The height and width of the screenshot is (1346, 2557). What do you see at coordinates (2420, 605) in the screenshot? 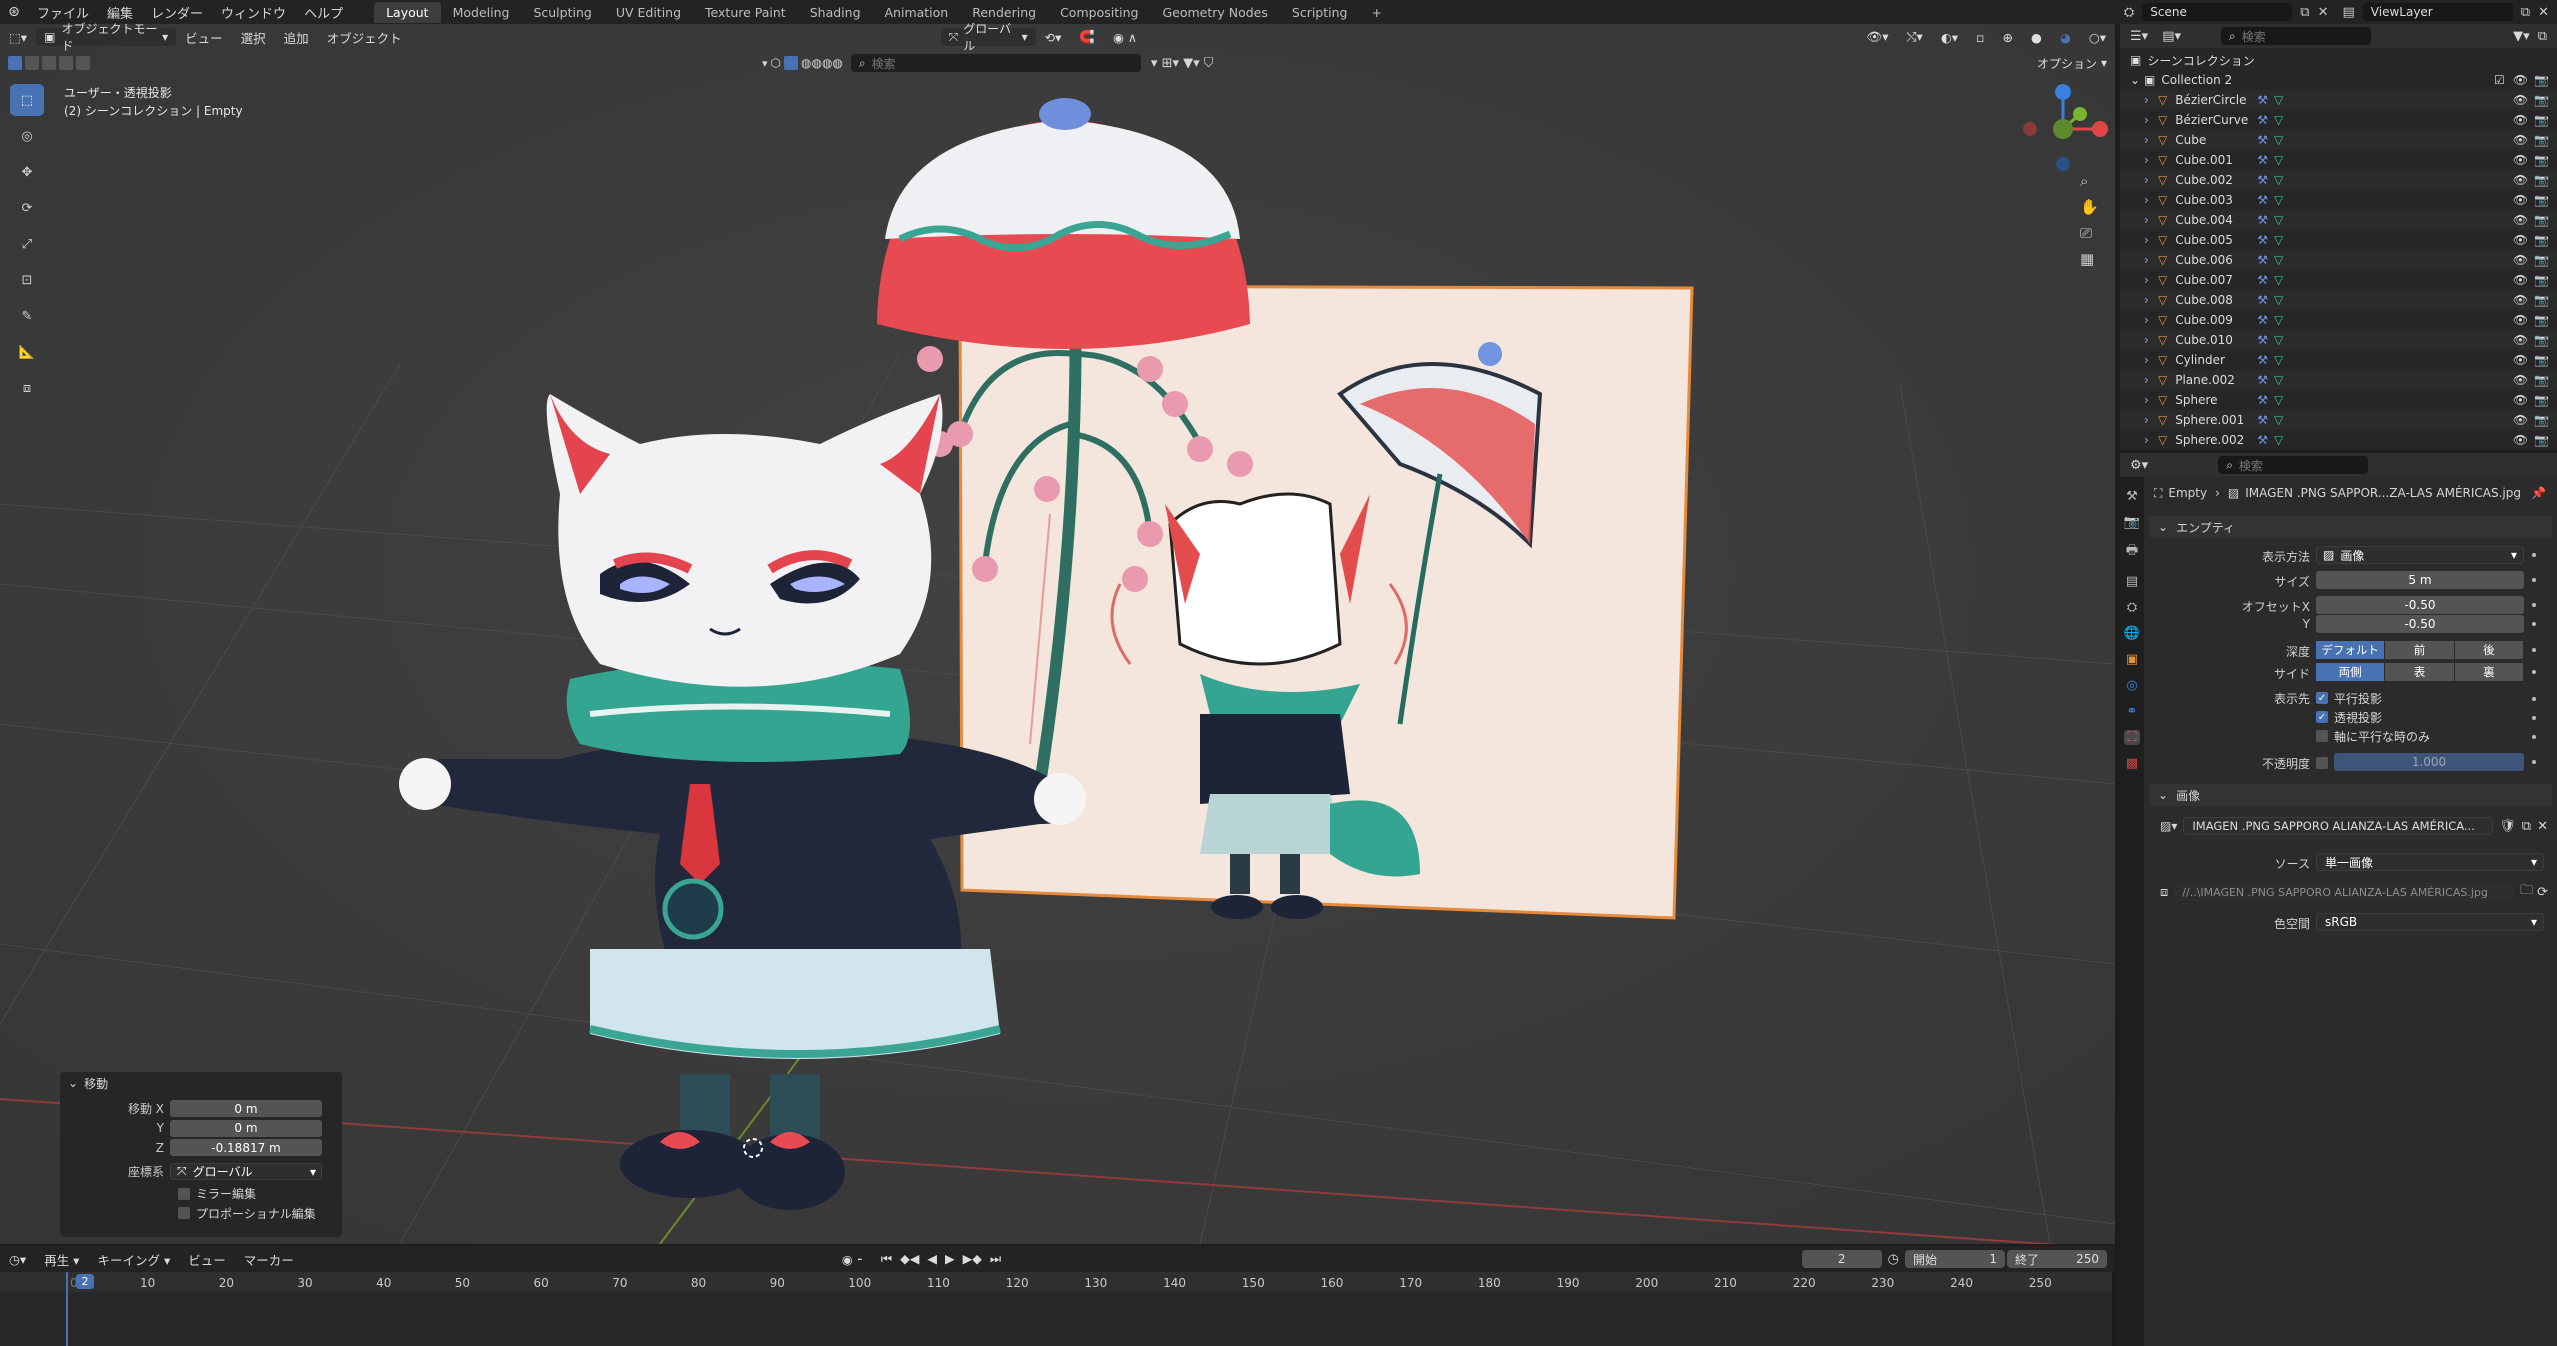
I see `offset-x-field: -0.50` at bounding box center [2420, 605].